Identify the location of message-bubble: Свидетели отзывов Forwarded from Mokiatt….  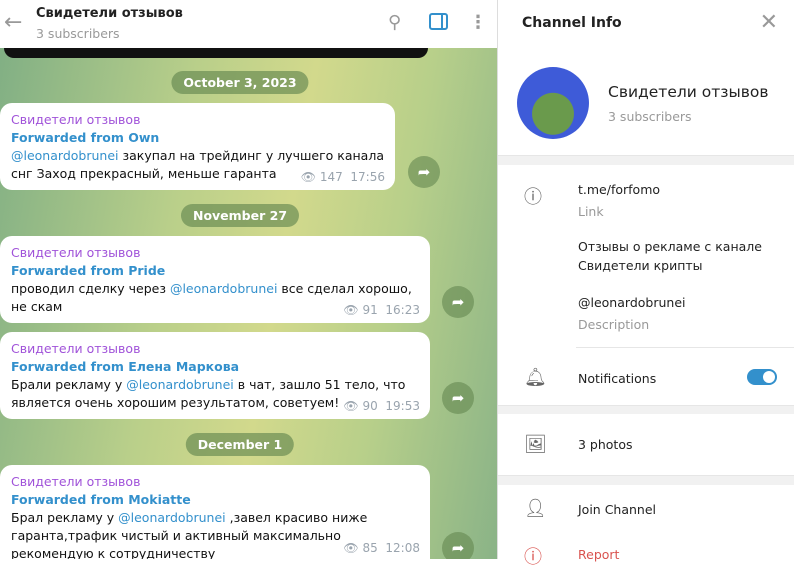
(215, 512).